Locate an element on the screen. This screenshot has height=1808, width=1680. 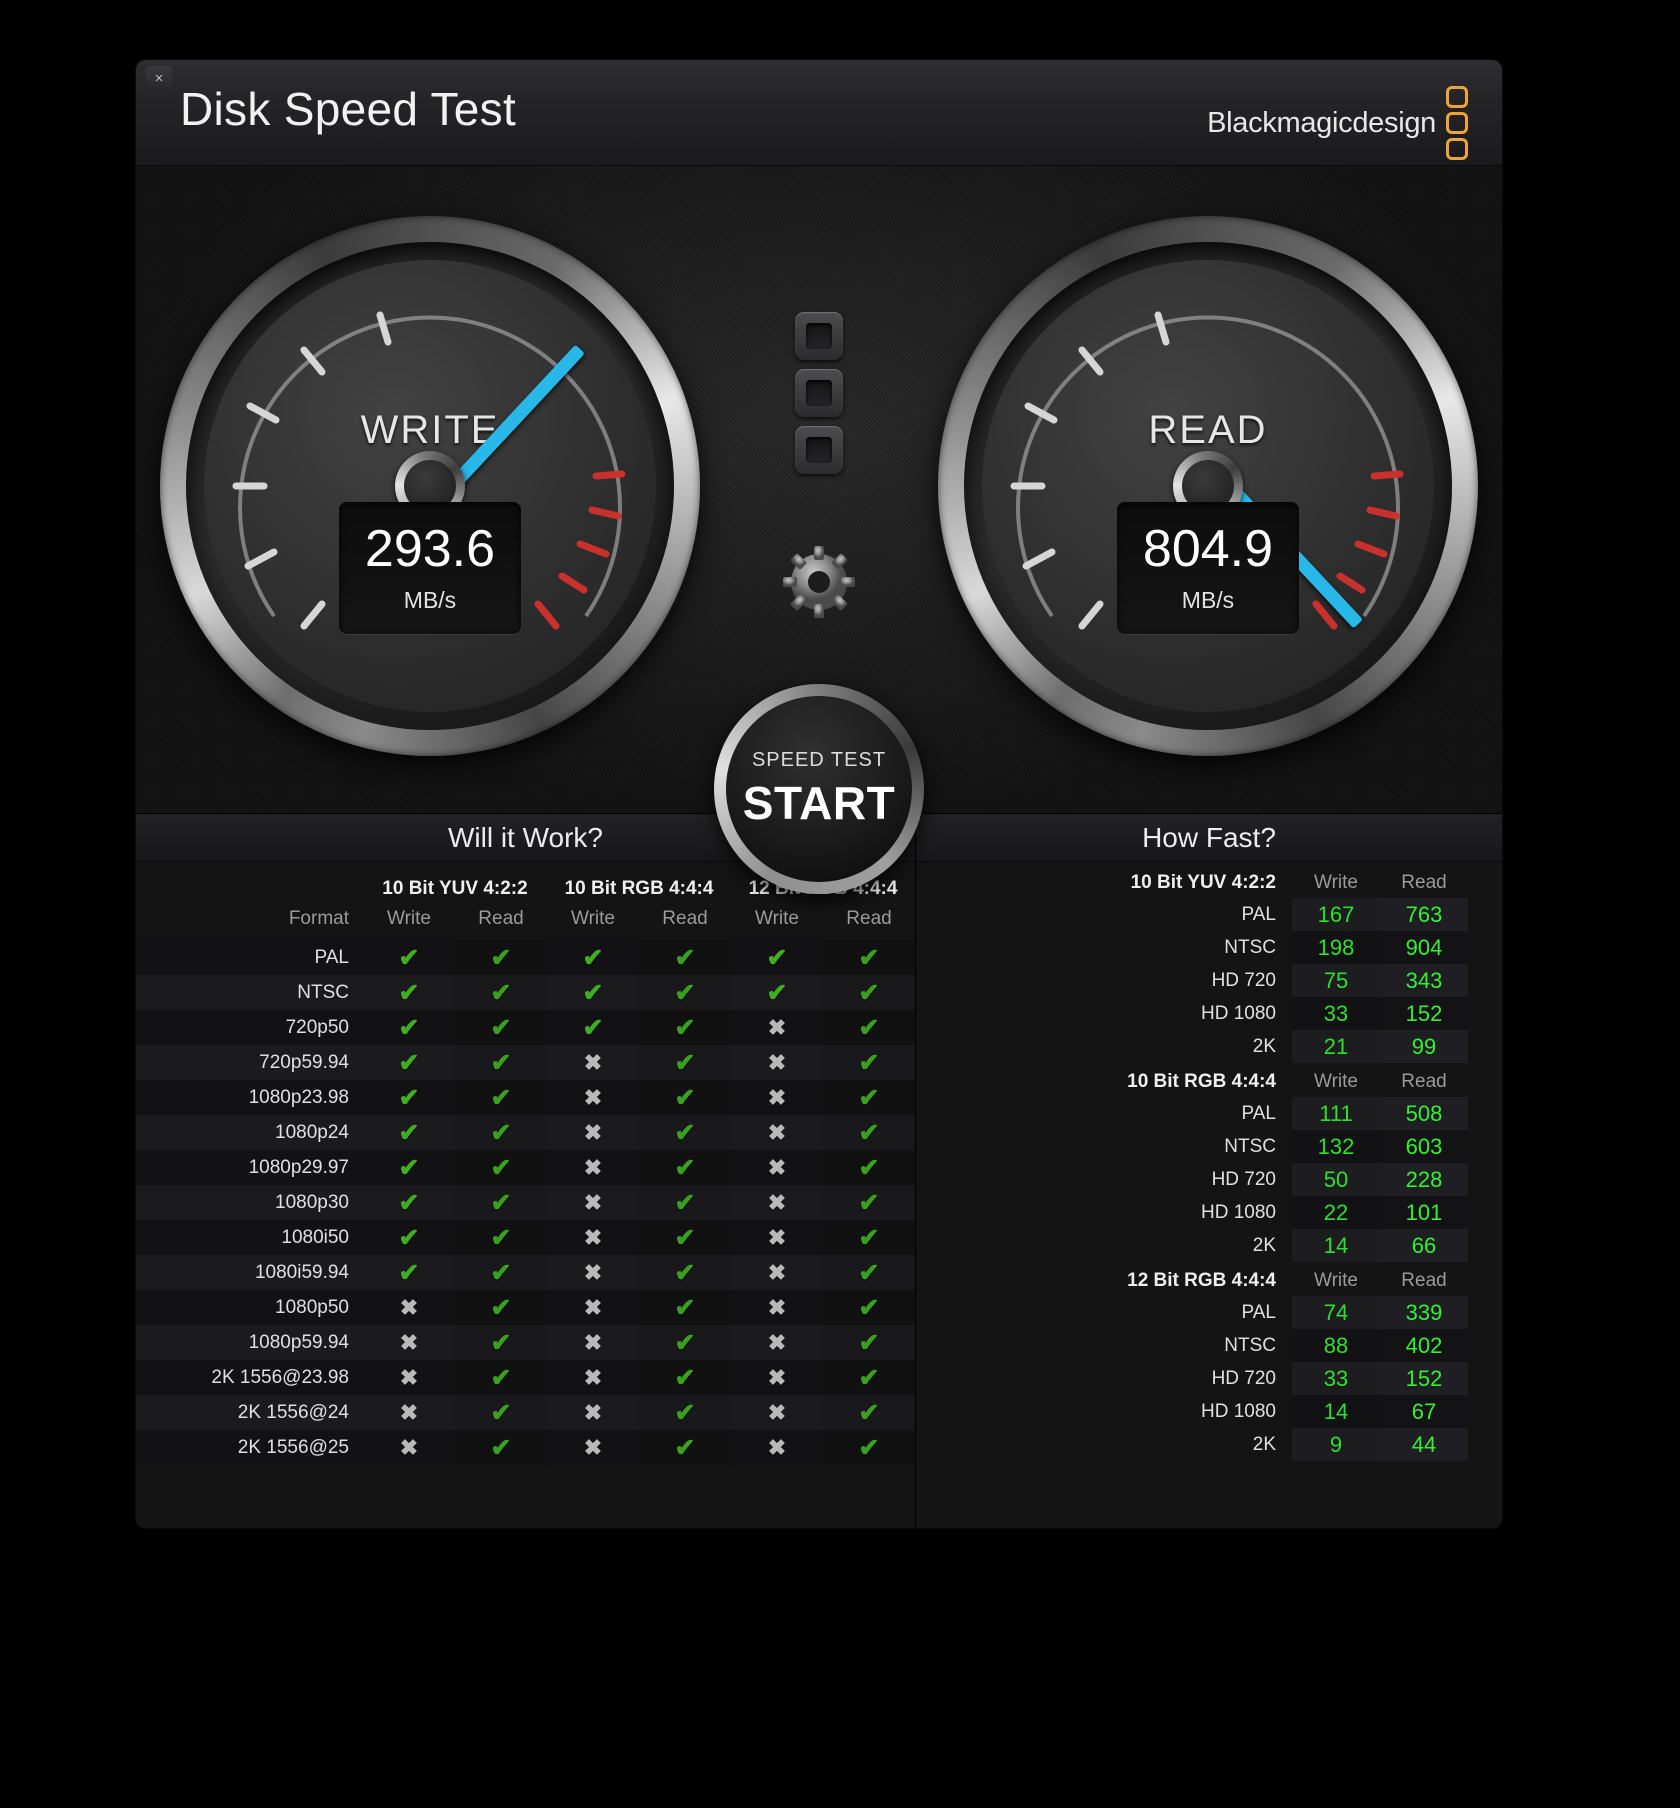
write-gauge-hub is located at coordinates (430, 486).